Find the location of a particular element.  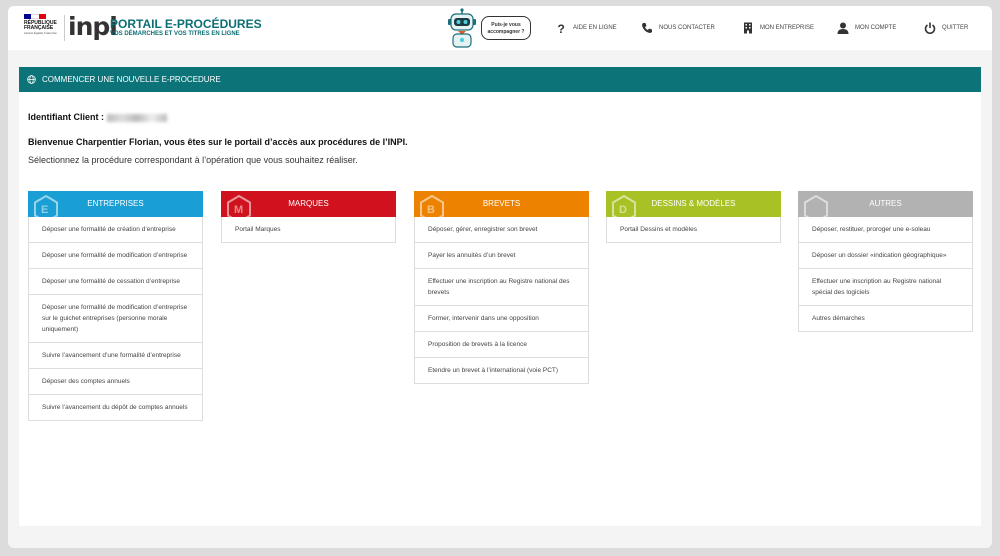

category-hexagon-icon: D is located at coordinates (624, 205).